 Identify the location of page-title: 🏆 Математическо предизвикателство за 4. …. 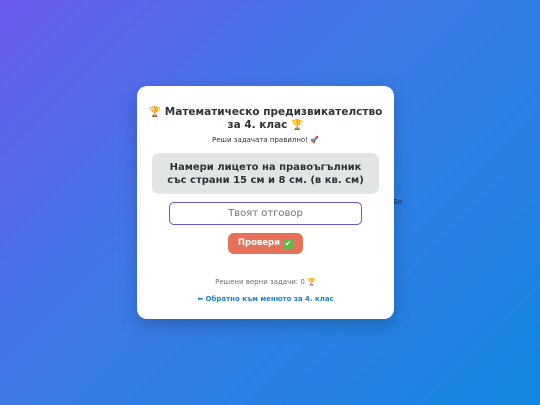
(265, 119).